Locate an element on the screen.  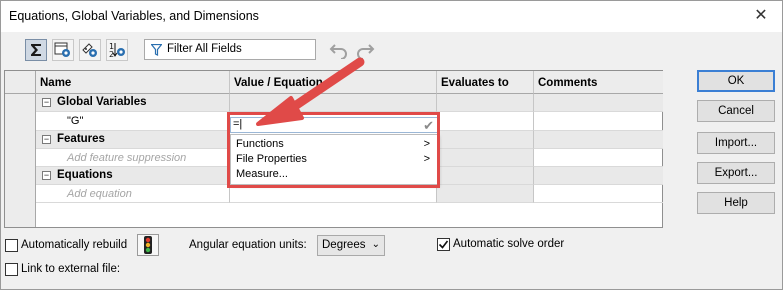
column-header-evaluates: Evaluates to is located at coordinates (485, 82).